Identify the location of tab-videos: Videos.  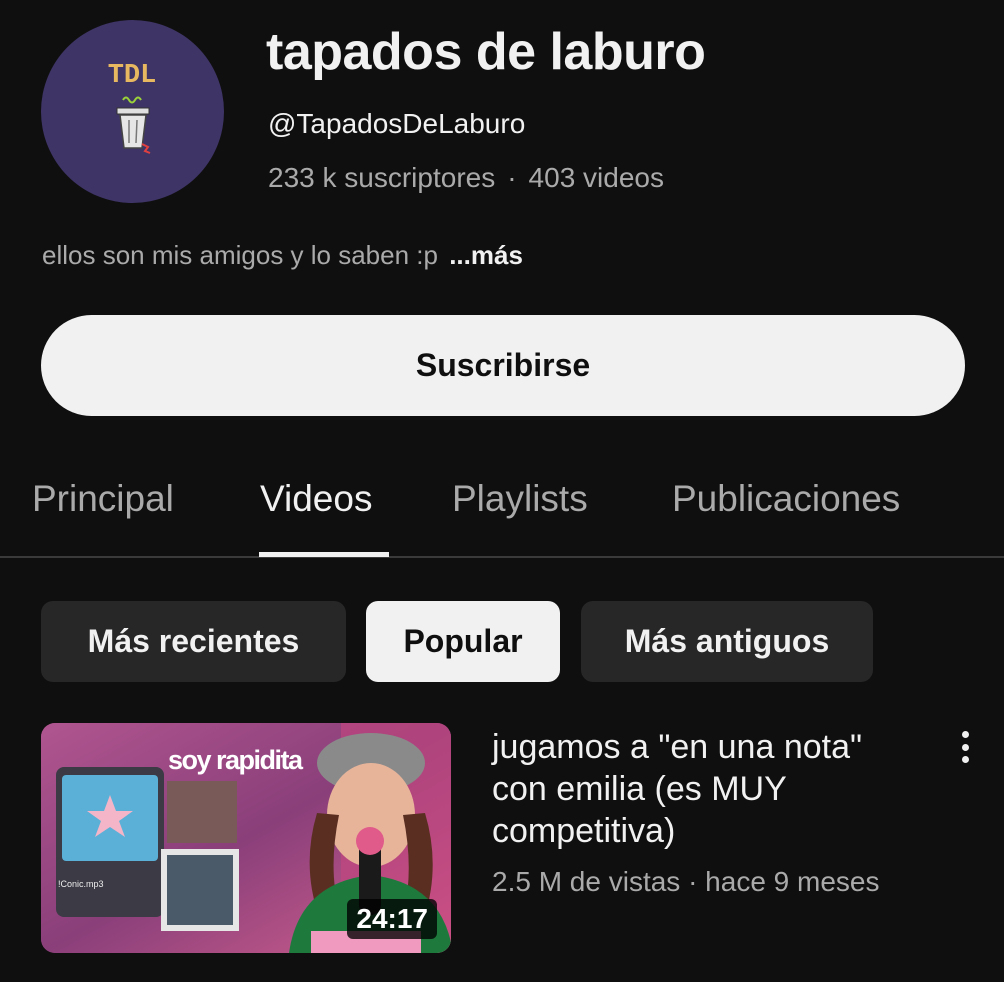
(316, 499).